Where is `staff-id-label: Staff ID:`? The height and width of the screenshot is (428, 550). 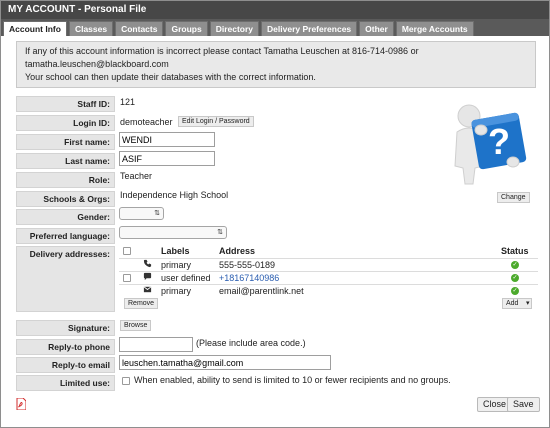 staff-id-label: Staff ID: is located at coordinates (65, 104).